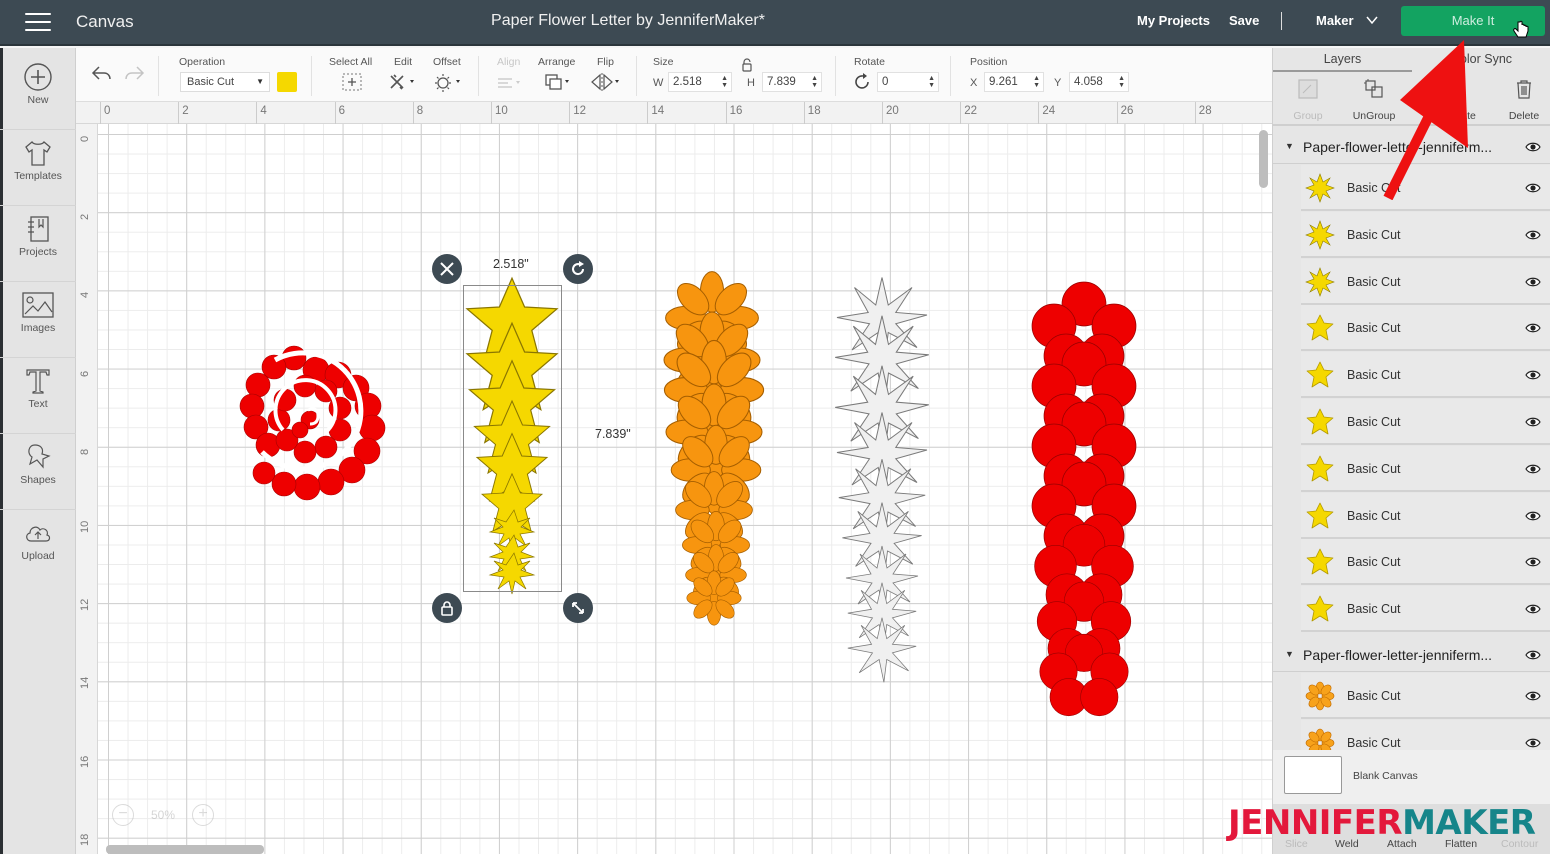 The width and height of the screenshot is (1550, 854). Describe the element at coordinates (1244, 20) in the screenshot. I see `save-button: Save` at that location.